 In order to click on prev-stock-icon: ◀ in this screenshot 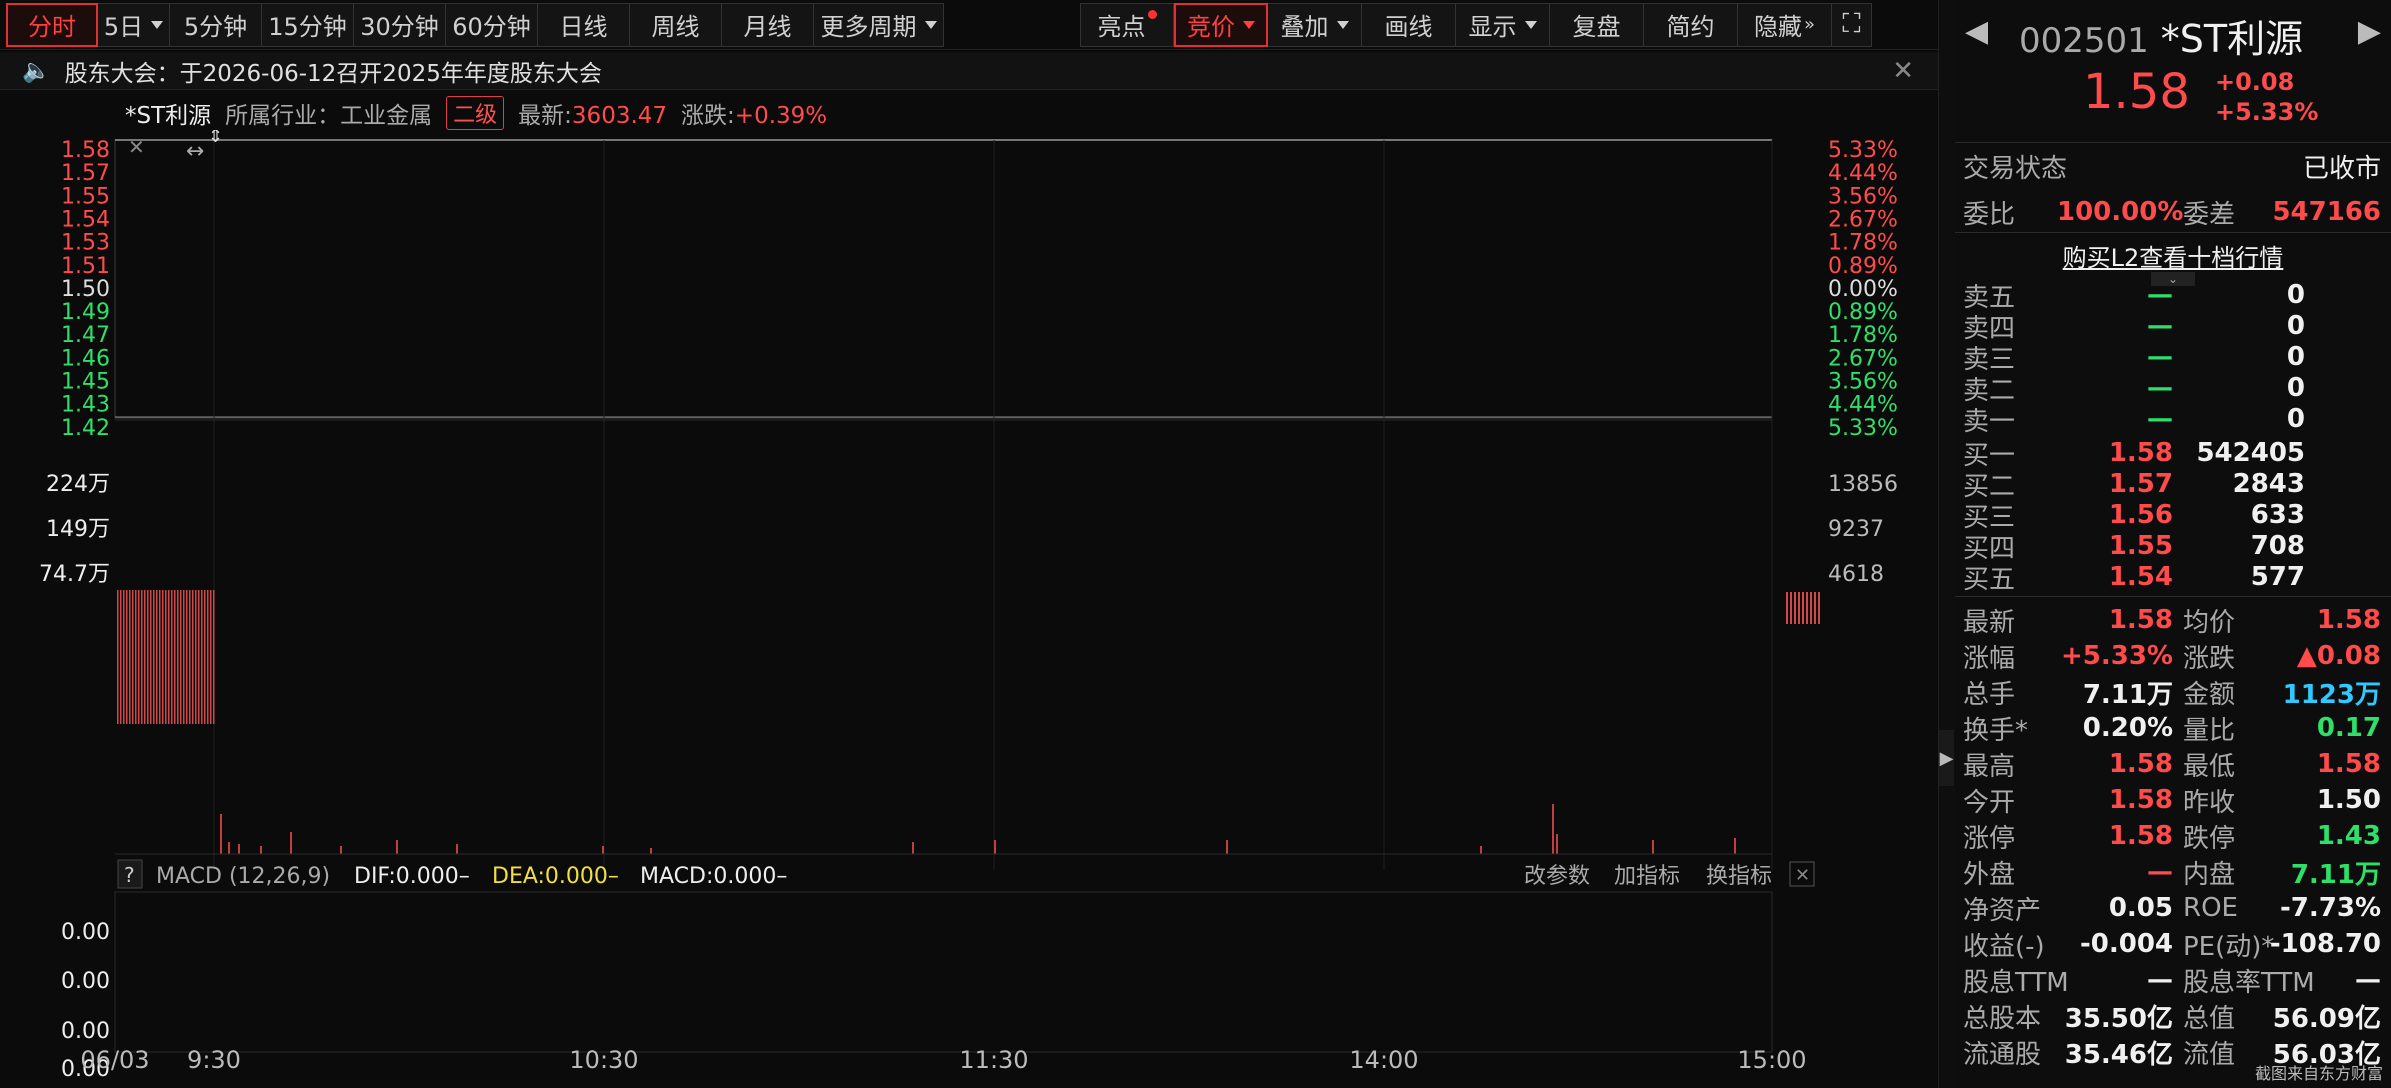, I will do `click(1976, 31)`.